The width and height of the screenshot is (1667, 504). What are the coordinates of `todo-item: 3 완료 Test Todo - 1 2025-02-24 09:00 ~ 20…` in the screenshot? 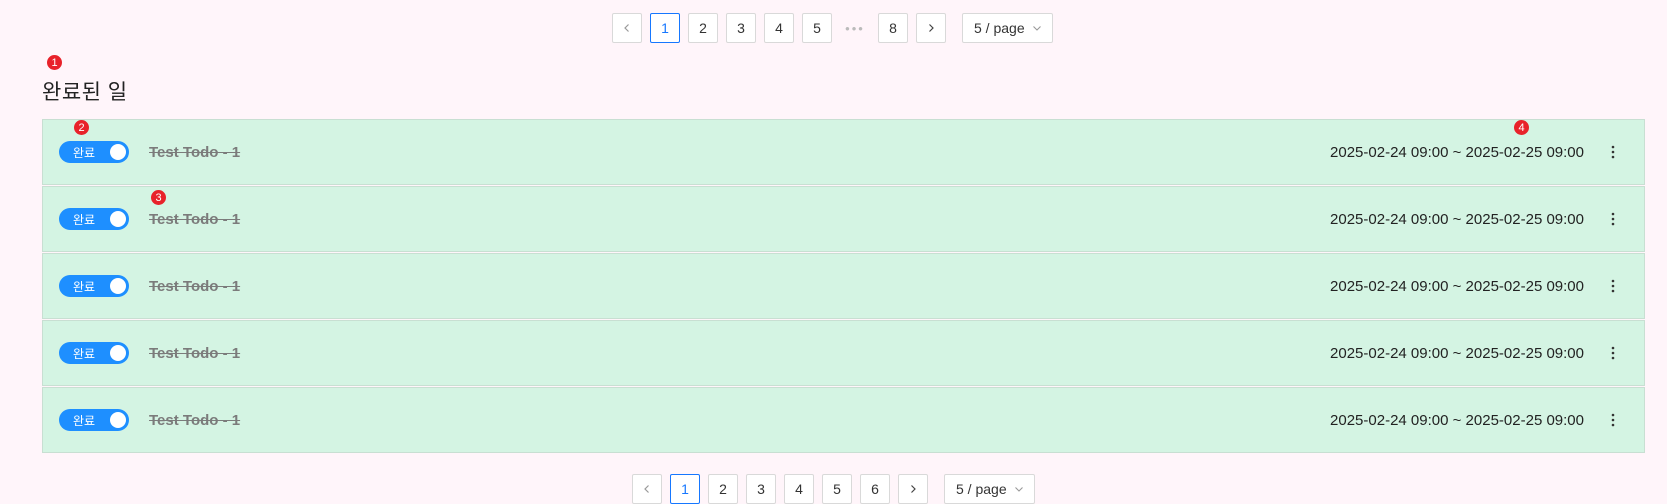 It's located at (843, 219).